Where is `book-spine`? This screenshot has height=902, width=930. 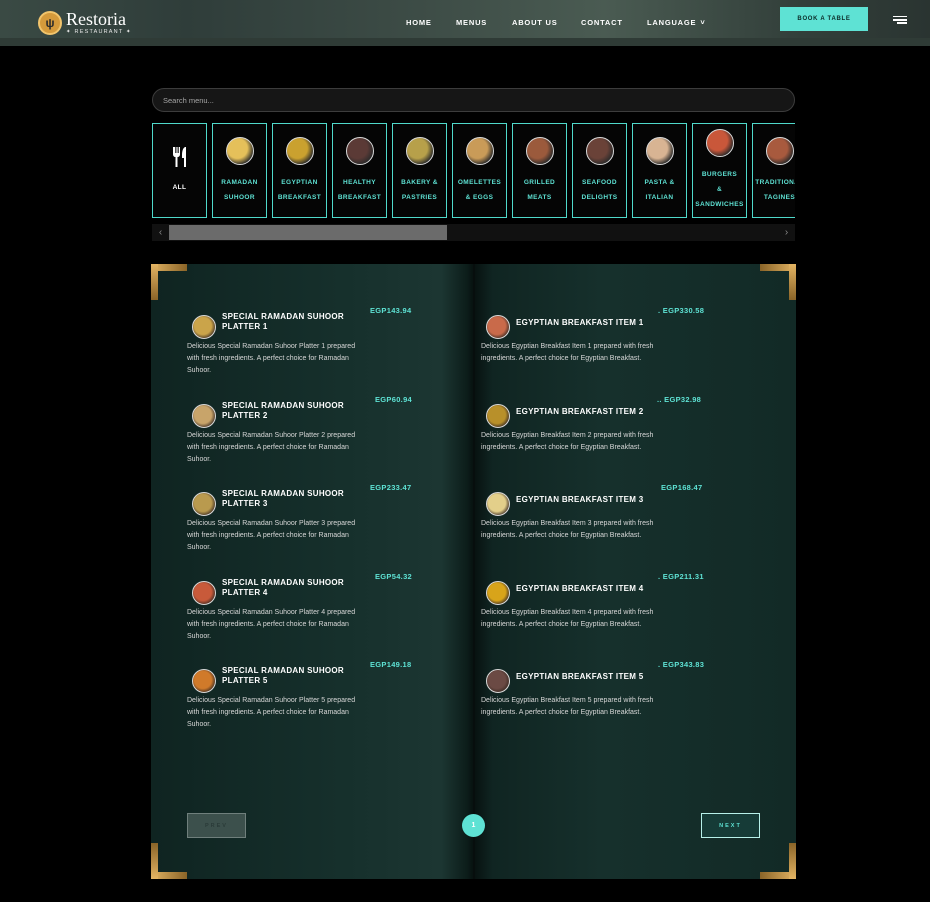
book-spine is located at coordinates (474, 571).